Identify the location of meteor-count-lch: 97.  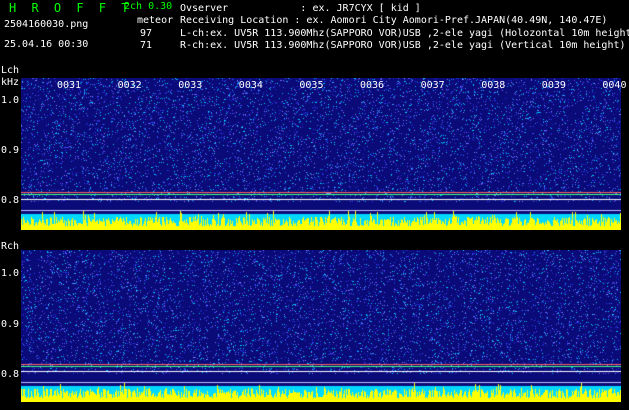
(146, 33).